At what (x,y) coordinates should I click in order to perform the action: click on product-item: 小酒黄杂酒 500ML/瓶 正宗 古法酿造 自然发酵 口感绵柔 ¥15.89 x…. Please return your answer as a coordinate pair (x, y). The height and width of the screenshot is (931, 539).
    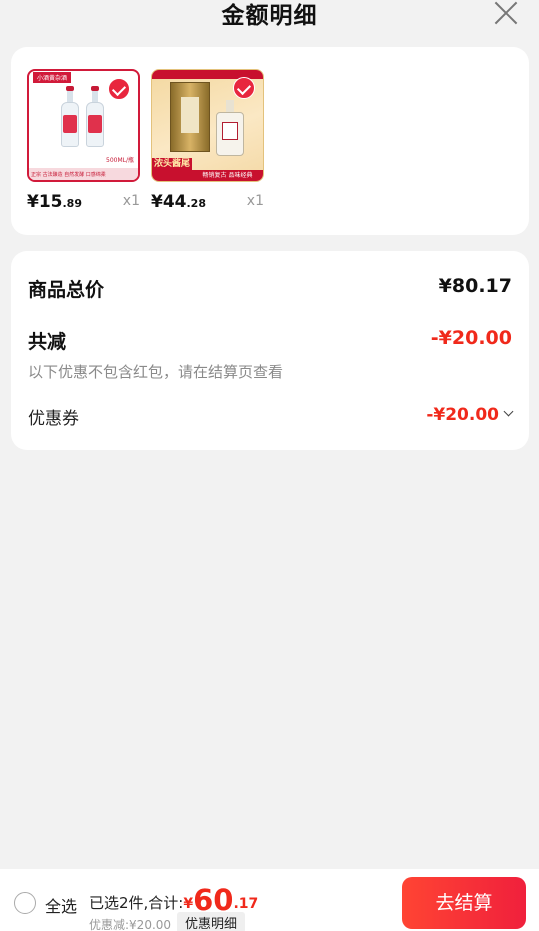
    Looking at the image, I should click on (83, 141).